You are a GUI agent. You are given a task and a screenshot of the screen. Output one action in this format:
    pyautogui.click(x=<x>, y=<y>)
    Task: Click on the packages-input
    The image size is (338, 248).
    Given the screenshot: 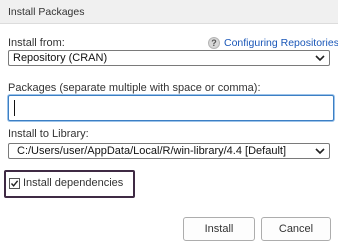 What is the action you would take?
    pyautogui.click(x=171, y=108)
    